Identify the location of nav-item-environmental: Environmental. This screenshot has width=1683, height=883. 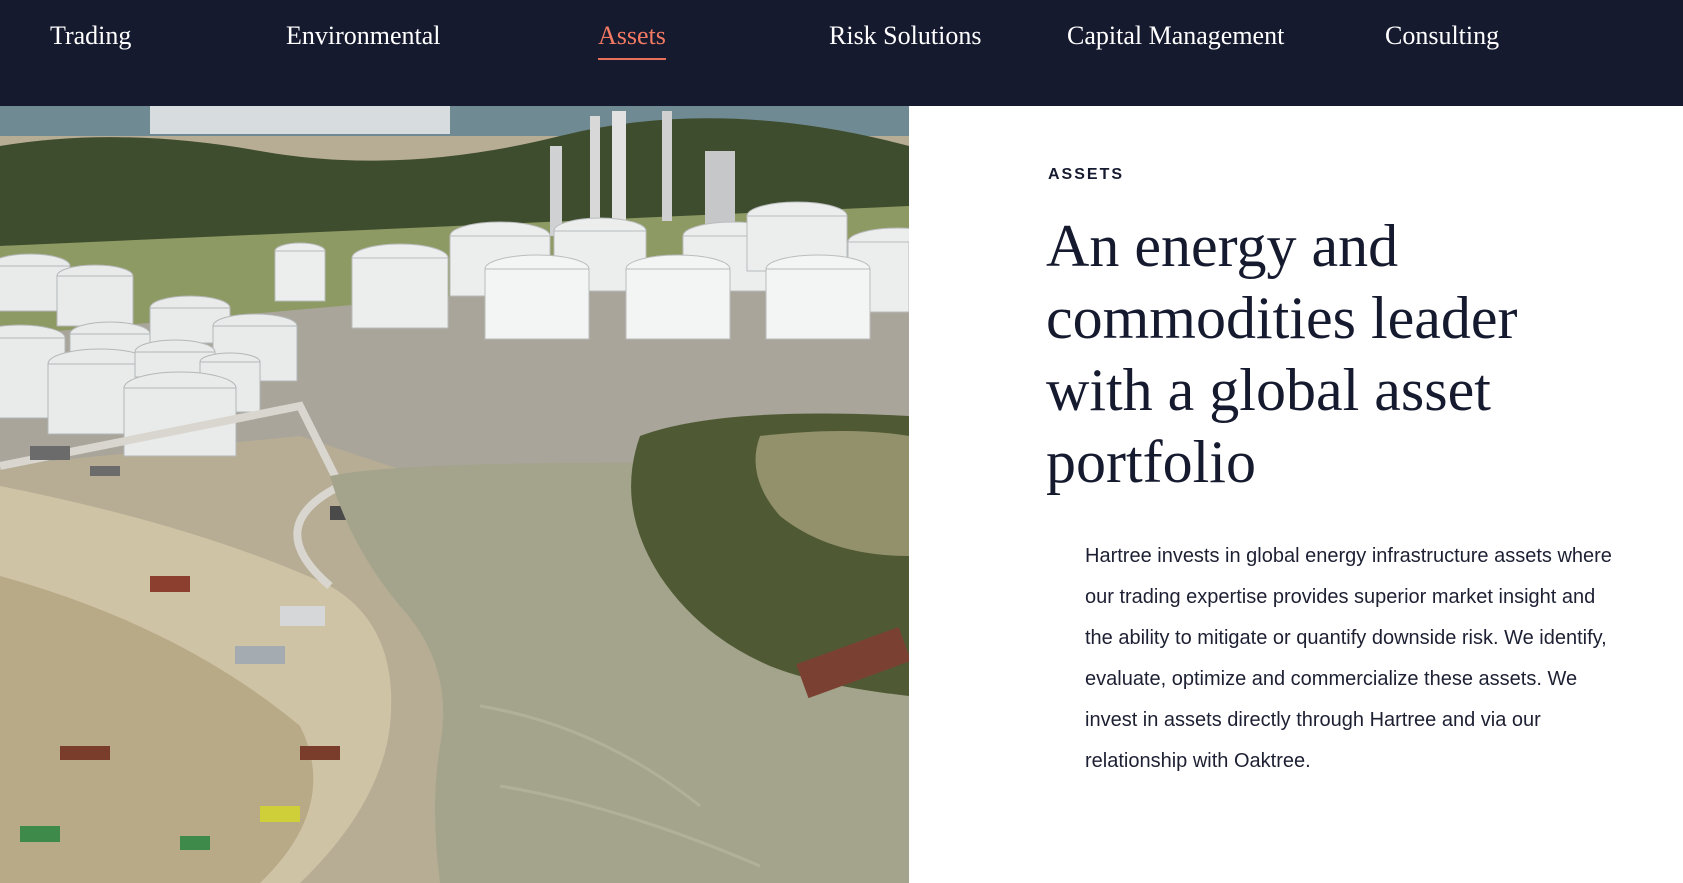
(363, 36).